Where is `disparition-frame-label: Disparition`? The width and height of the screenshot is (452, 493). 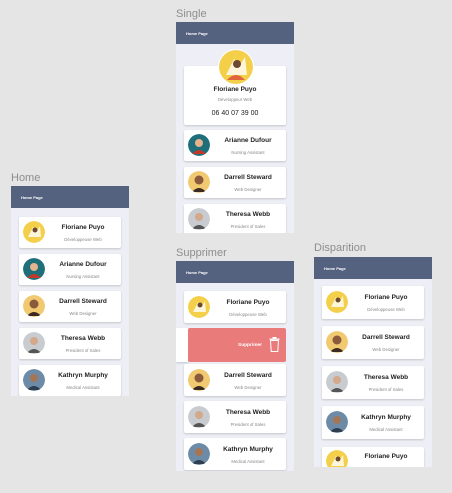 disparition-frame-label: Disparition is located at coordinates (340, 248).